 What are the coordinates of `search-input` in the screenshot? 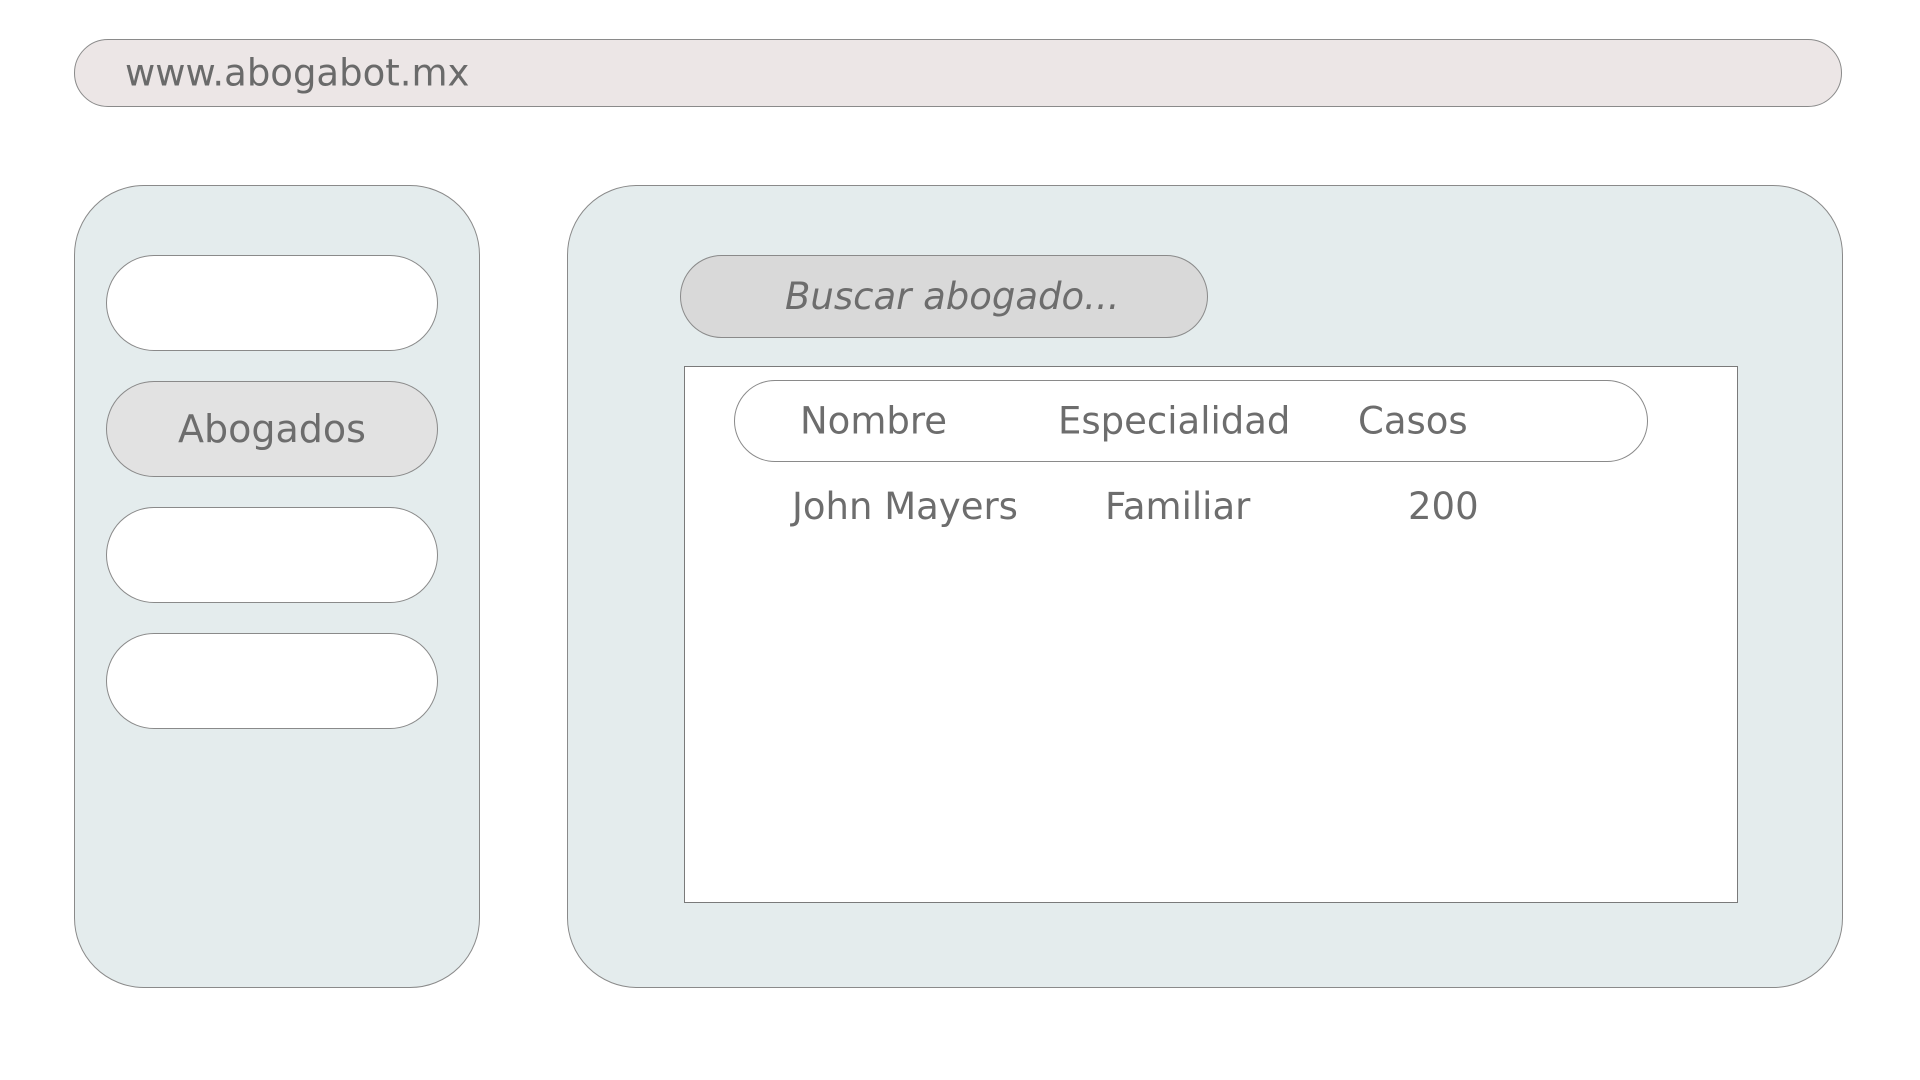 It's located at (944, 296).